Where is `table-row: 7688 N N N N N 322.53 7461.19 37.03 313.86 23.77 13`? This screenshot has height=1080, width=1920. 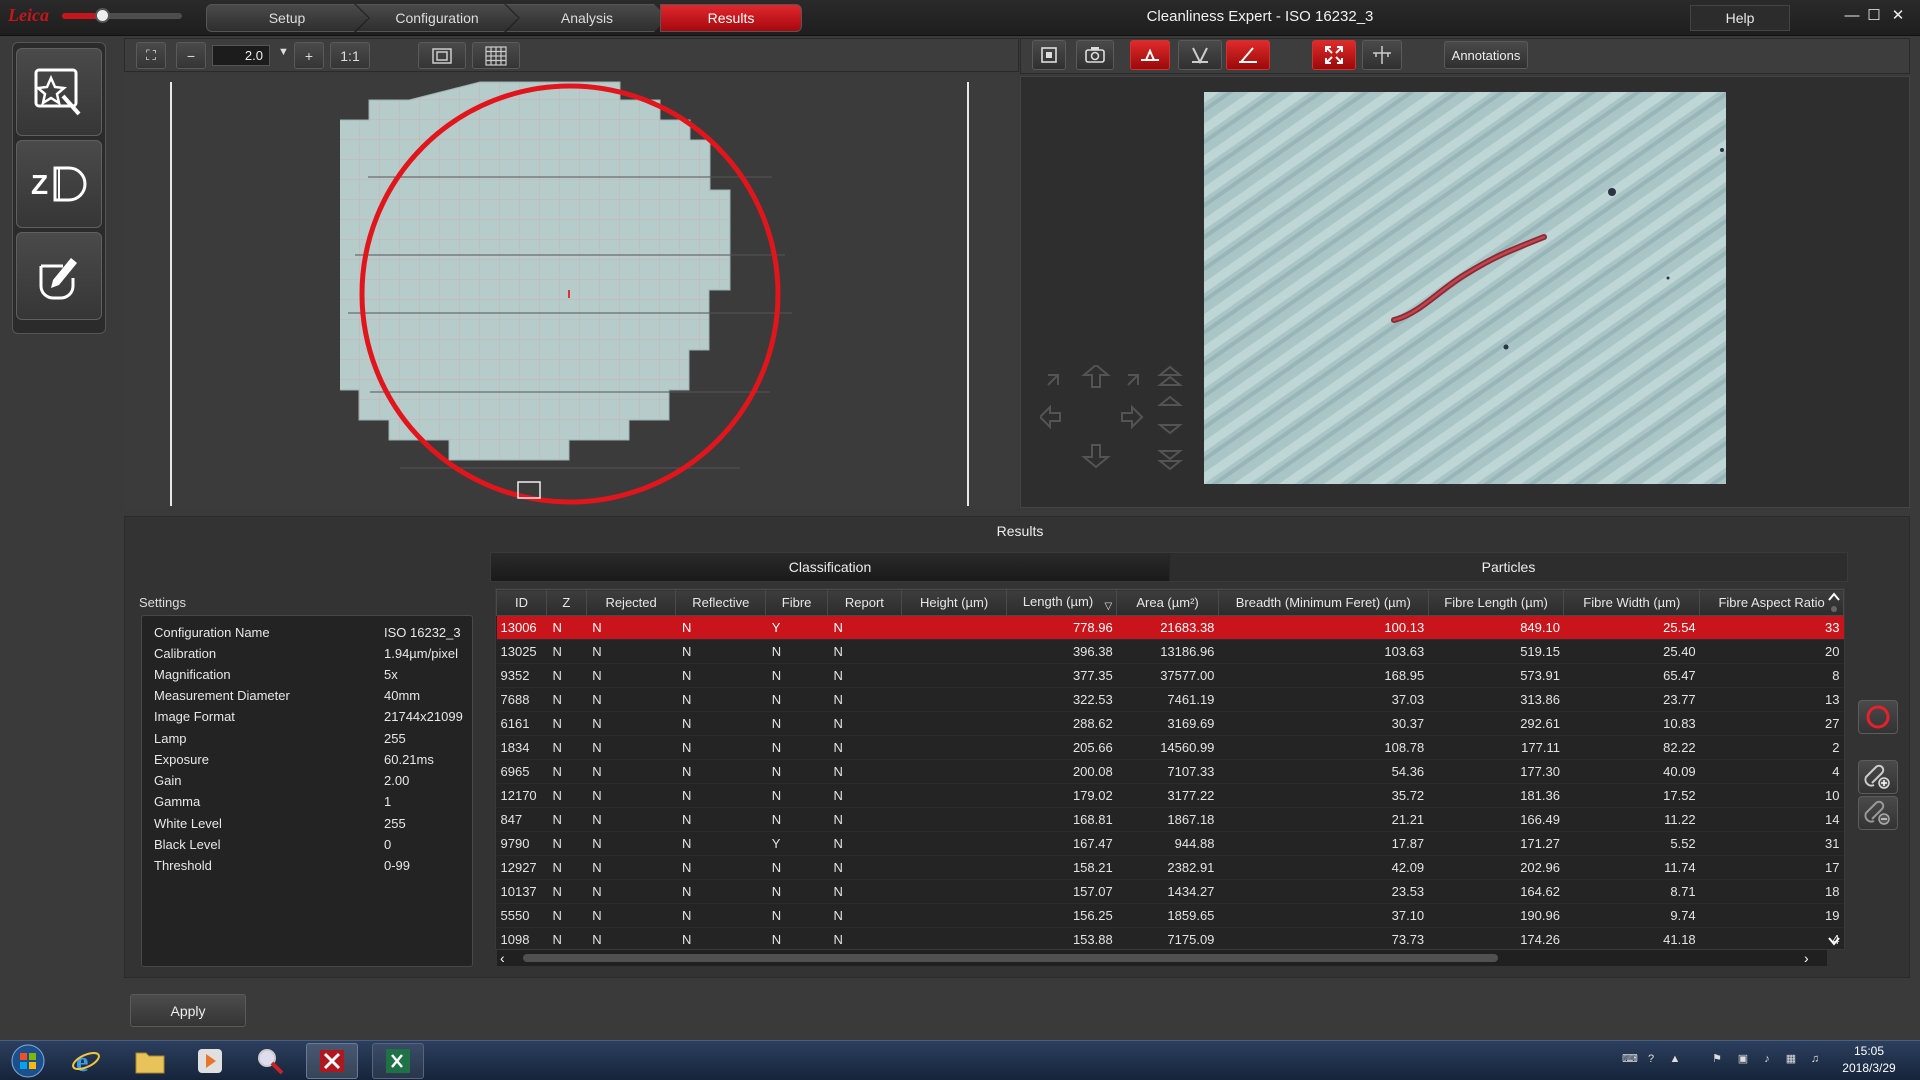
table-row: 7688 N N N N N 322.53 7461.19 37.03 313.86 23.77 13 is located at coordinates (1170, 699).